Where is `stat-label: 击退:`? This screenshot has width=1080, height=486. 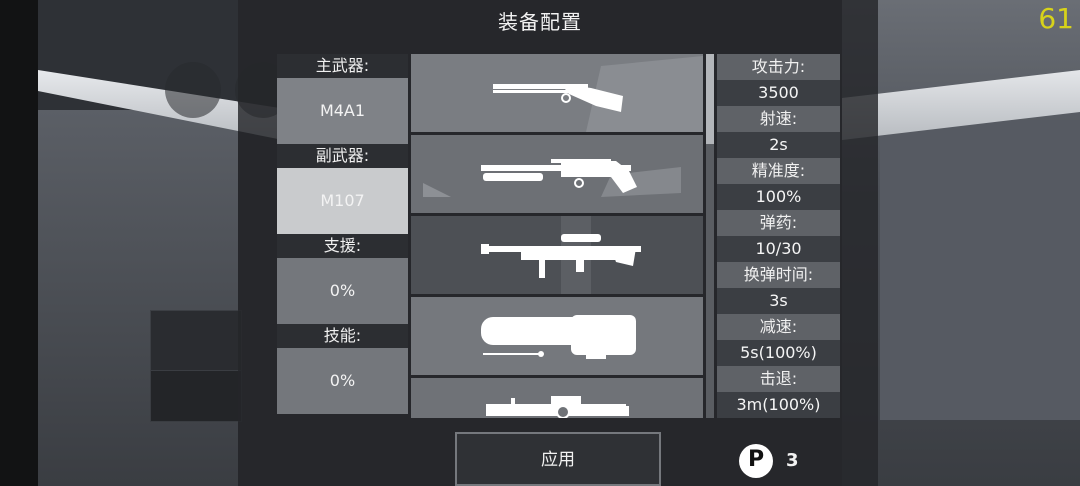
stat-label: 击退: is located at coordinates (778, 379).